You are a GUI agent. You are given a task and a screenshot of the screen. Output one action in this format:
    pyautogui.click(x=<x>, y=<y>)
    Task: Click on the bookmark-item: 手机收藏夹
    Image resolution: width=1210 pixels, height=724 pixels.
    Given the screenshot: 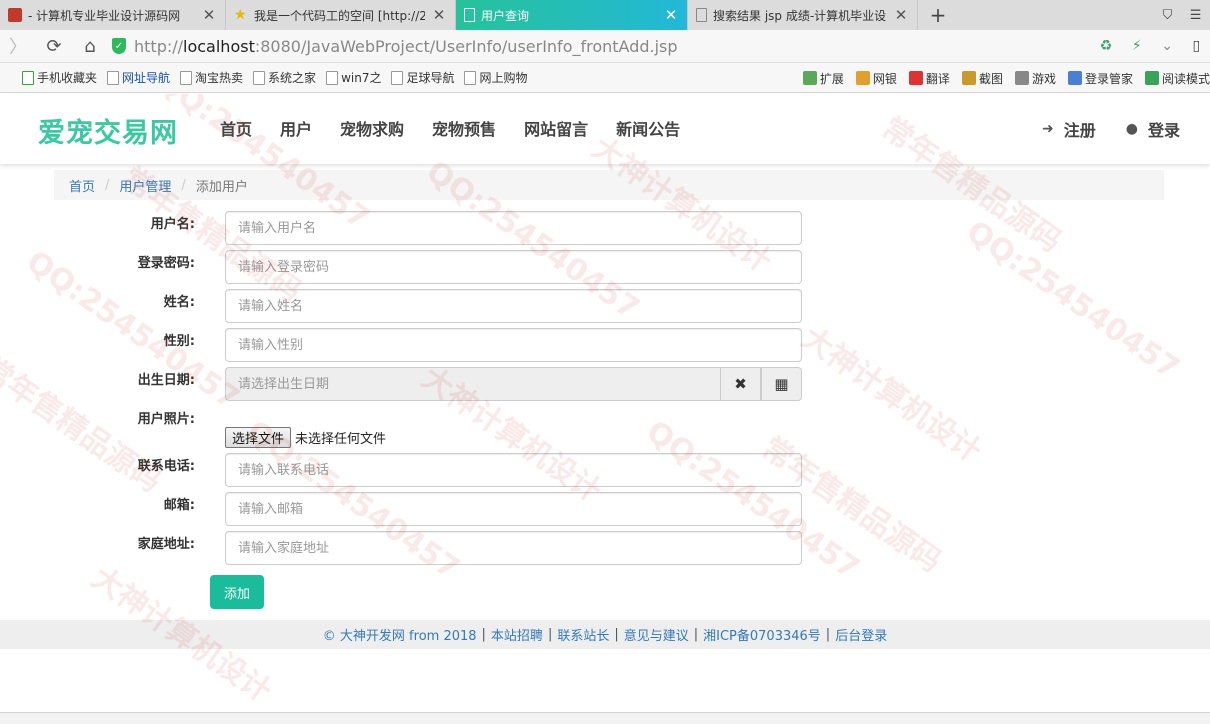 What is the action you would take?
    pyautogui.click(x=59, y=77)
    